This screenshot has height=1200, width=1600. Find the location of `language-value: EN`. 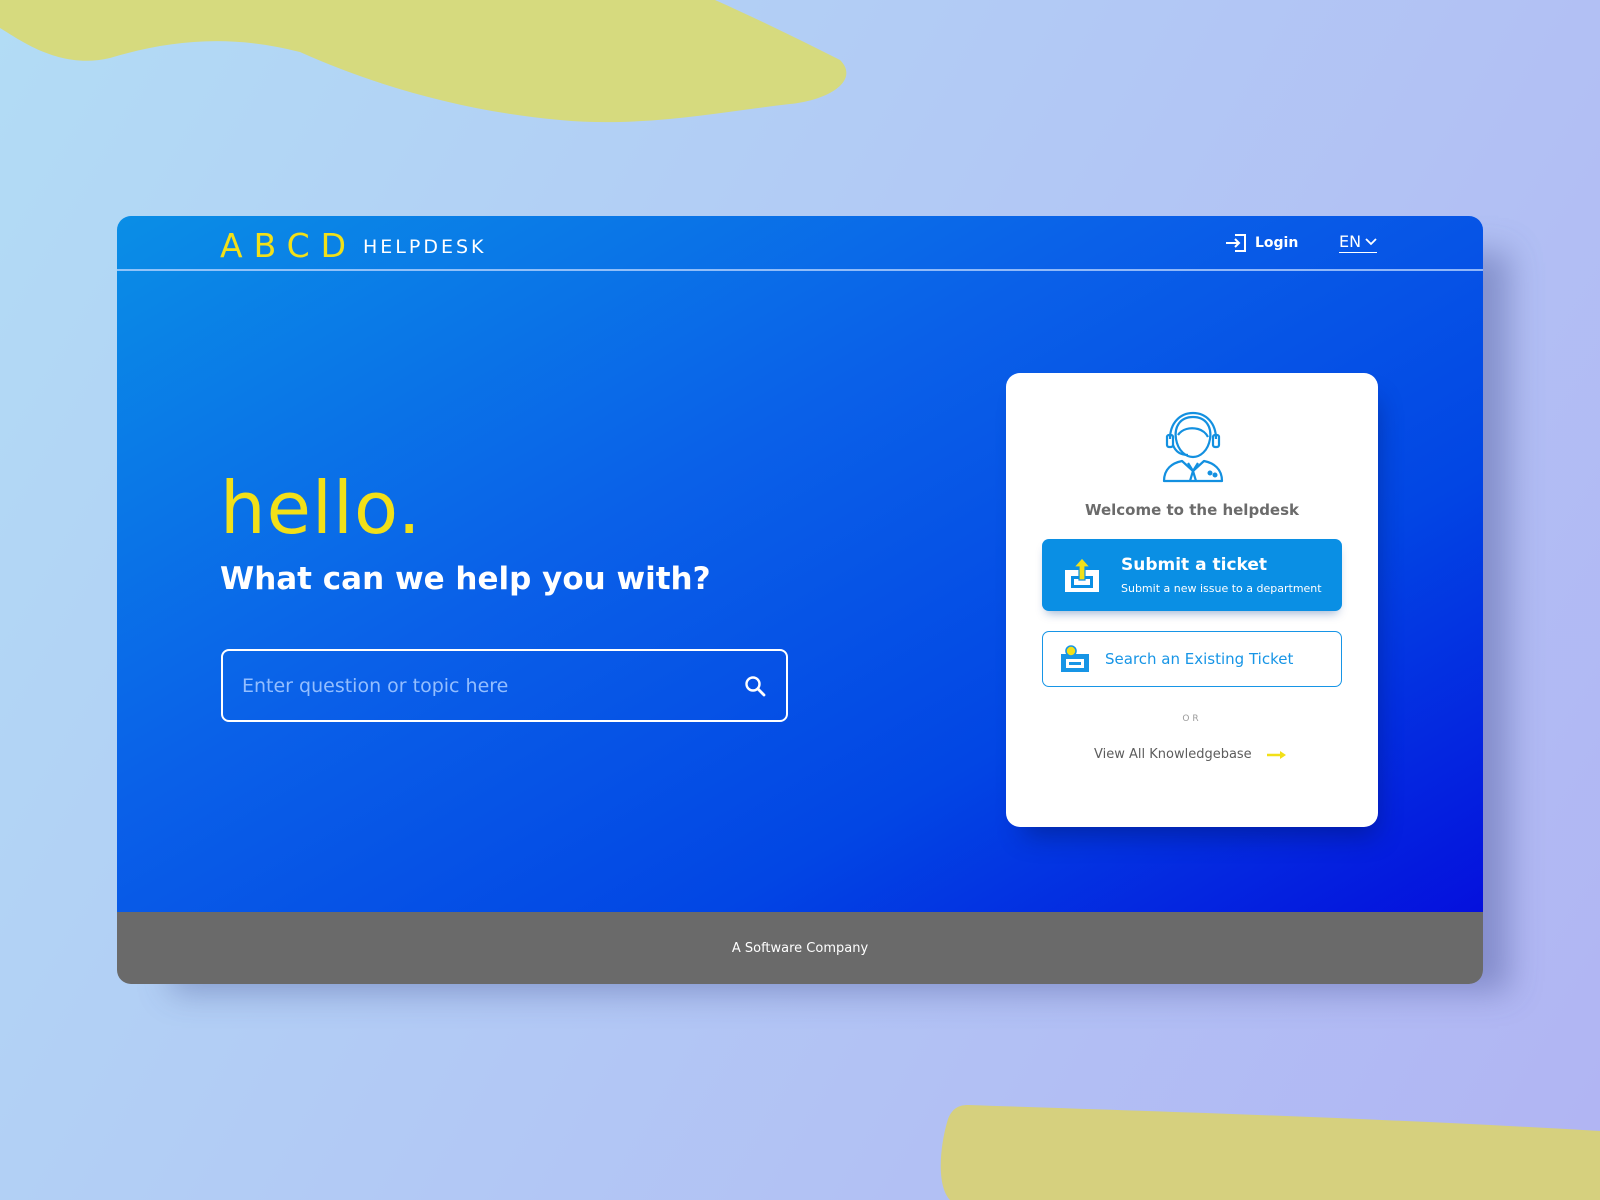

language-value: EN is located at coordinates (1350, 241).